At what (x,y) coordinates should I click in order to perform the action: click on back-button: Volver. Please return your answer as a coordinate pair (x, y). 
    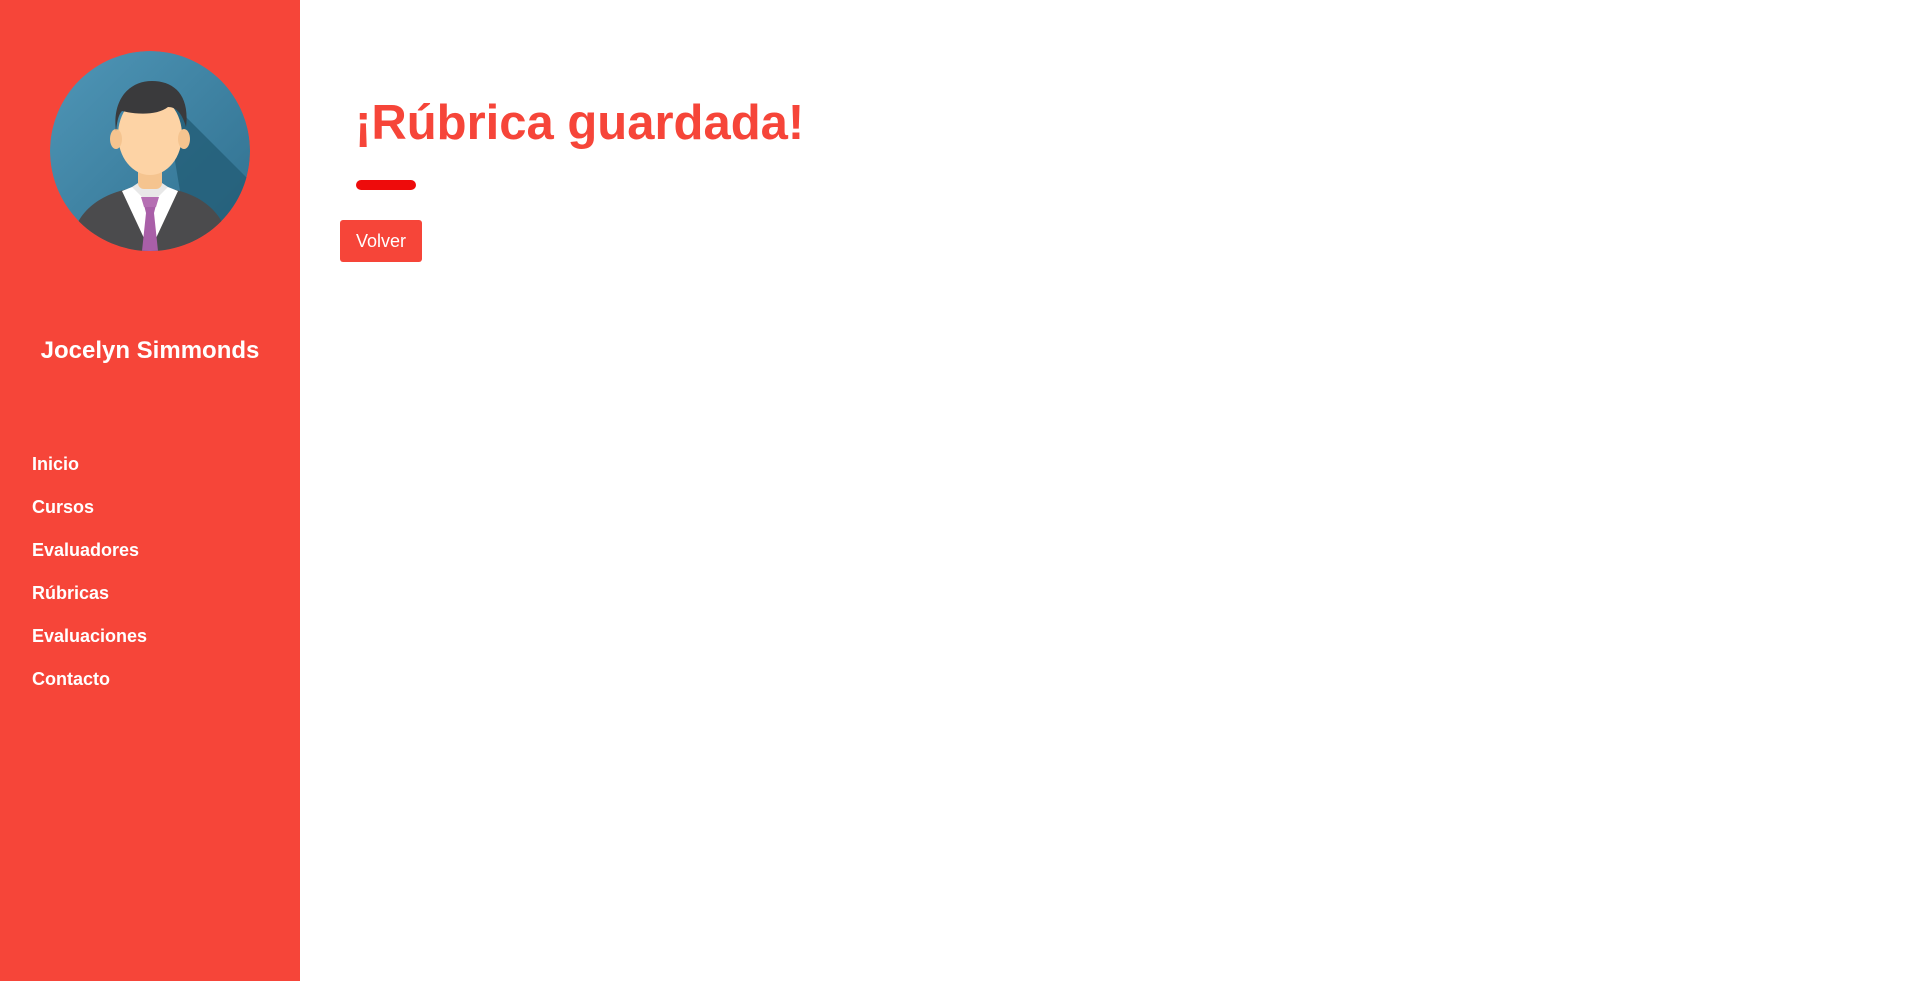
    Looking at the image, I should click on (381, 241).